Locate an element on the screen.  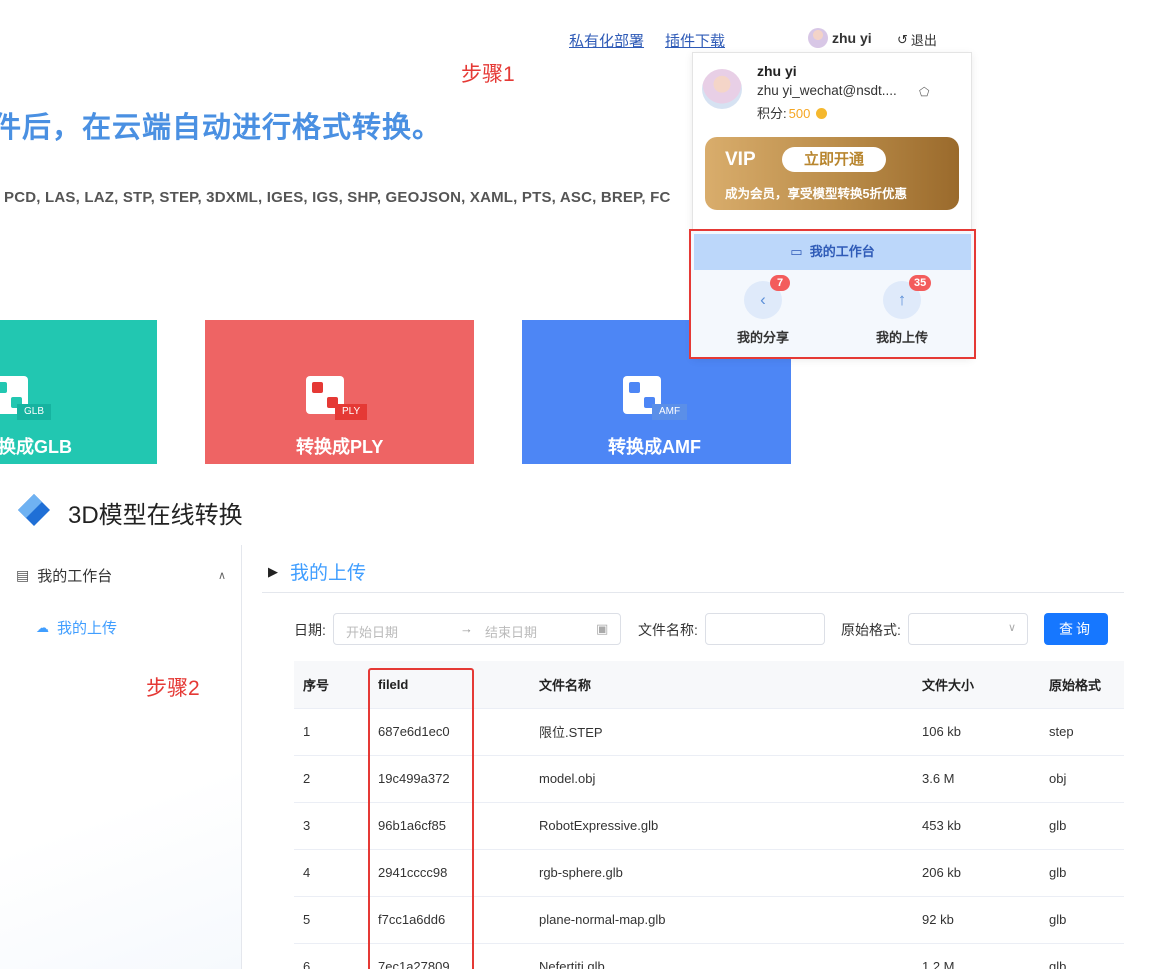
logout-button: ↺ 退出 is located at coordinates (917, 39).